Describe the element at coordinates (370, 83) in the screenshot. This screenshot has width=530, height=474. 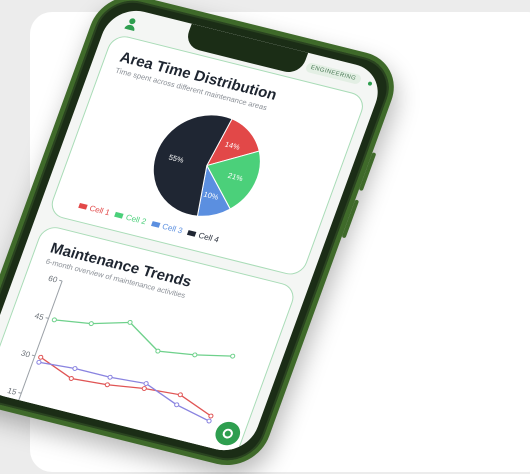
I see `status-dot` at that location.